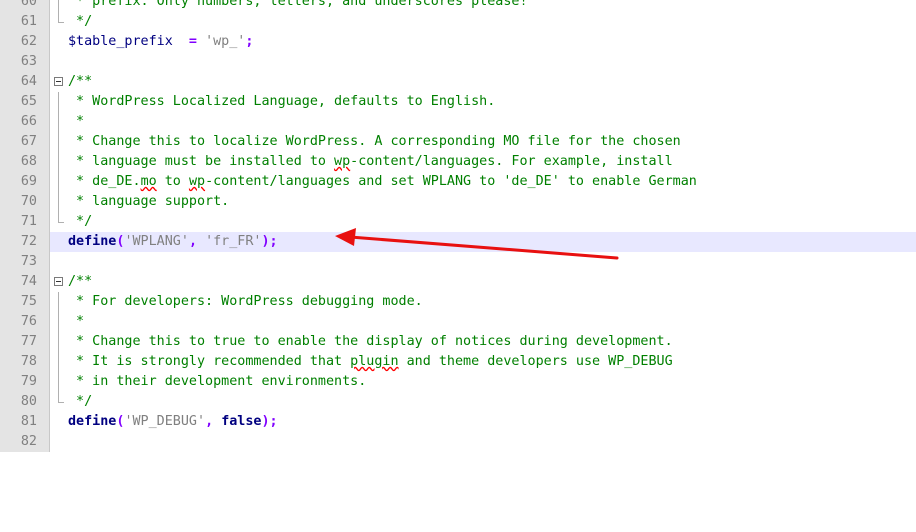 The image size is (916, 532). What do you see at coordinates (458, 42) in the screenshot?
I see `code-line: 62 $table_prefix = 'wp_';` at bounding box center [458, 42].